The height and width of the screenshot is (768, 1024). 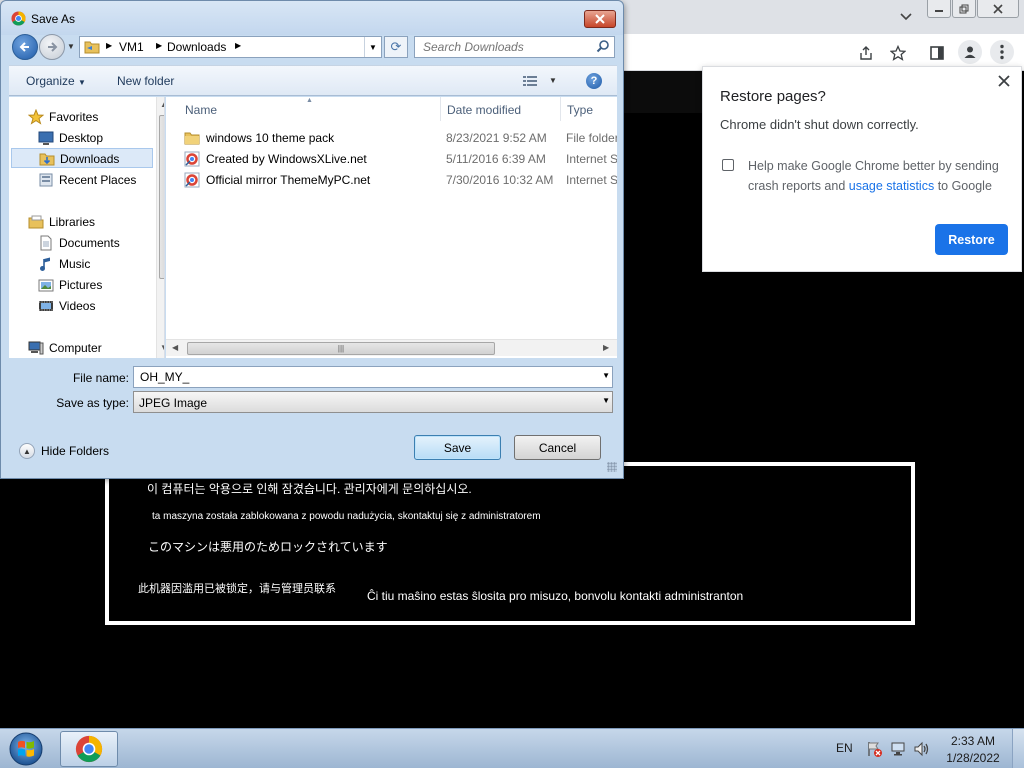 What do you see at coordinates (26, 749) in the screenshot?
I see `start-button-icon` at bounding box center [26, 749].